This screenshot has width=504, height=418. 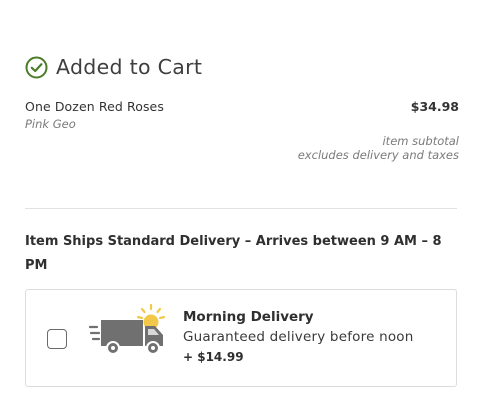 I want to click on delivery-option-price: + $14.99, so click(x=213, y=357).